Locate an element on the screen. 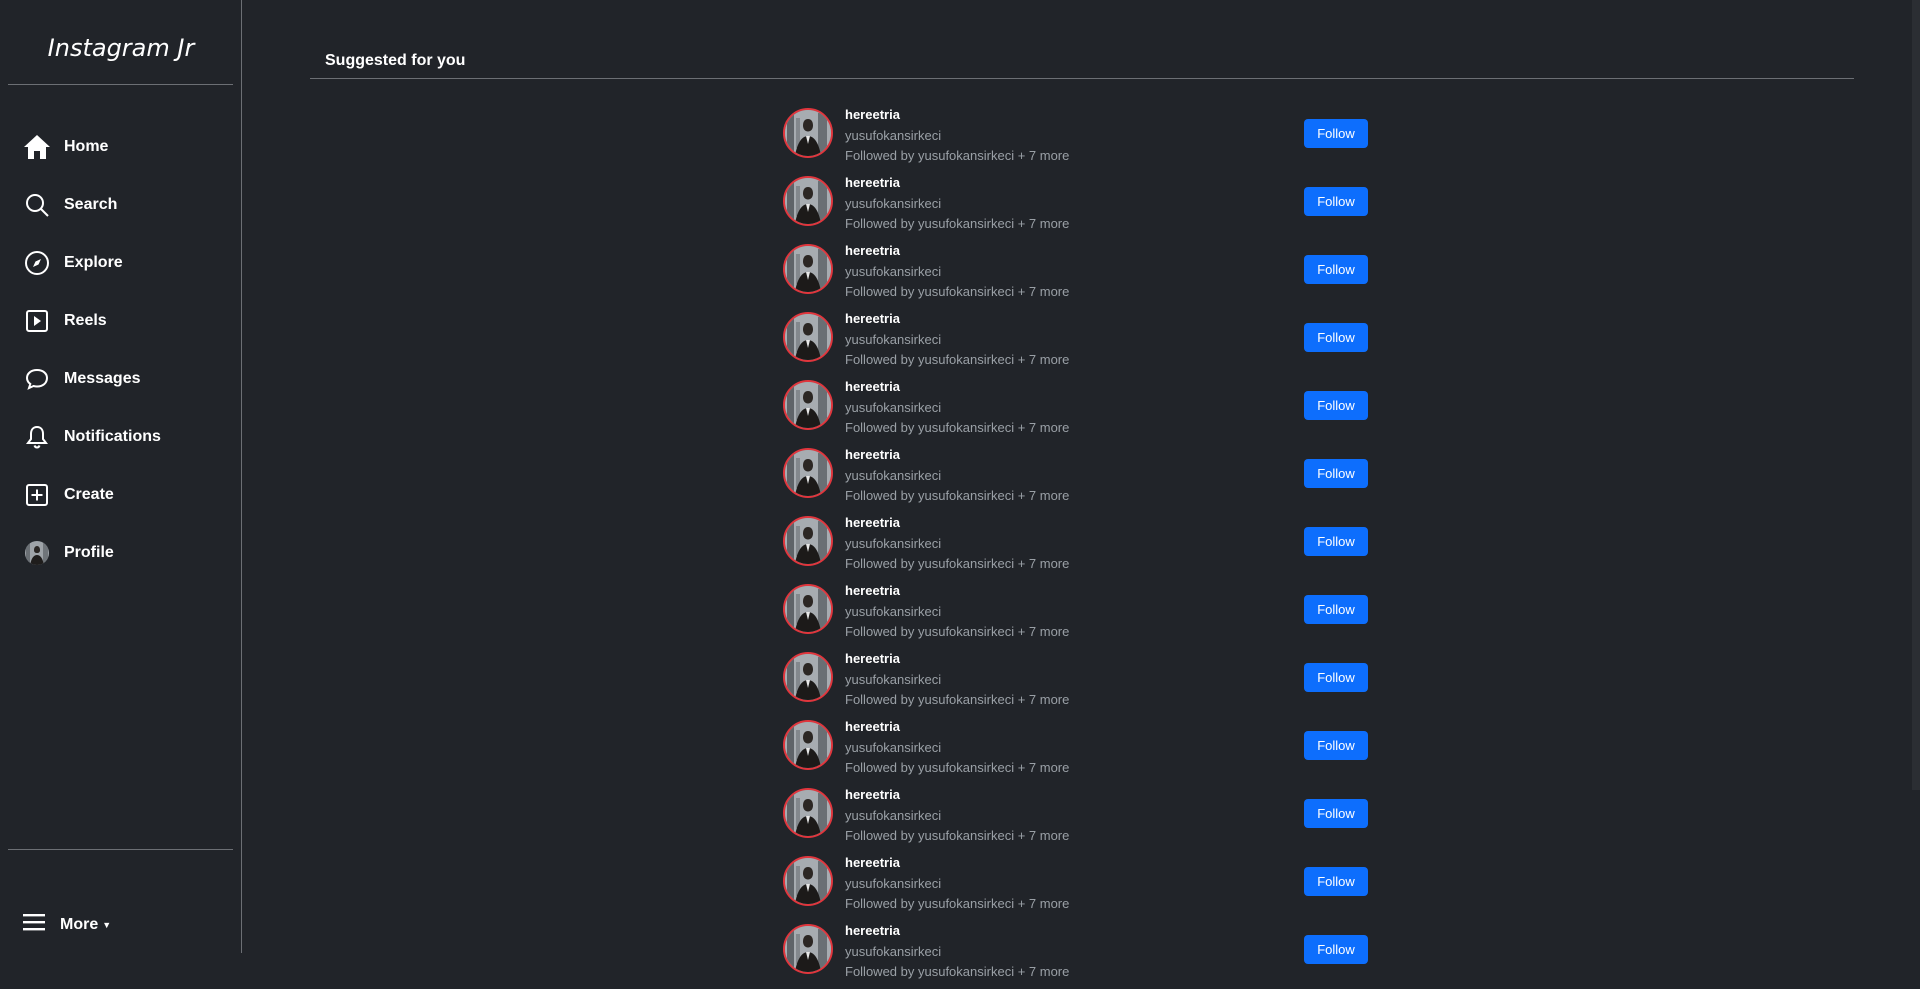  avatar-icon is located at coordinates (37, 553).